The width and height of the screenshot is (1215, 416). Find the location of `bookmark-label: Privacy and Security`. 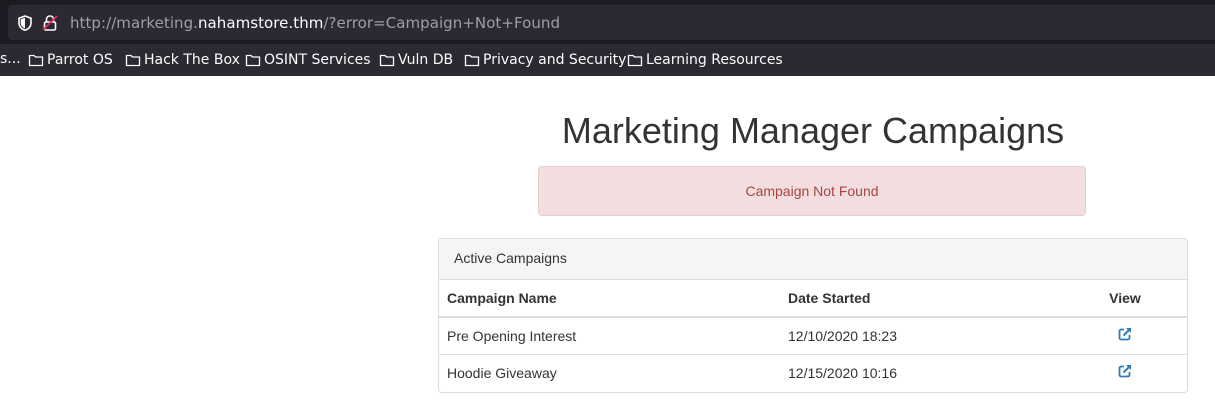

bookmark-label: Privacy and Security is located at coordinates (555, 60).